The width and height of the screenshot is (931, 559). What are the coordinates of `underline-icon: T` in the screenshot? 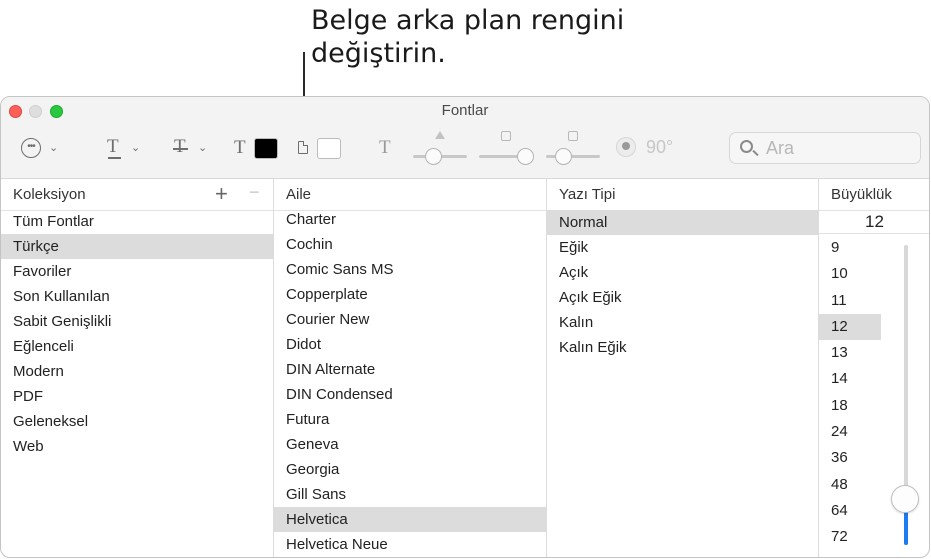 It's located at (113, 146).